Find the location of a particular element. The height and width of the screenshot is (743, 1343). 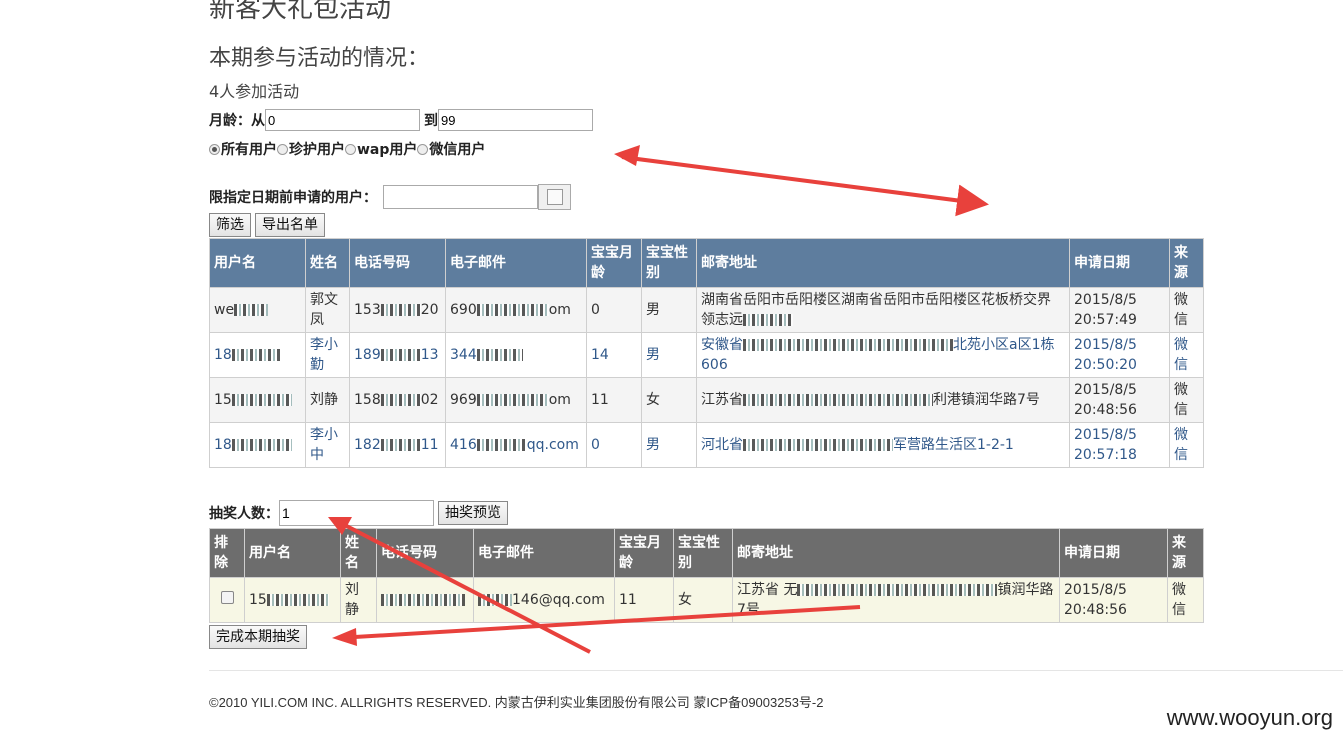

radio-label: 微信用户 is located at coordinates (457, 150).